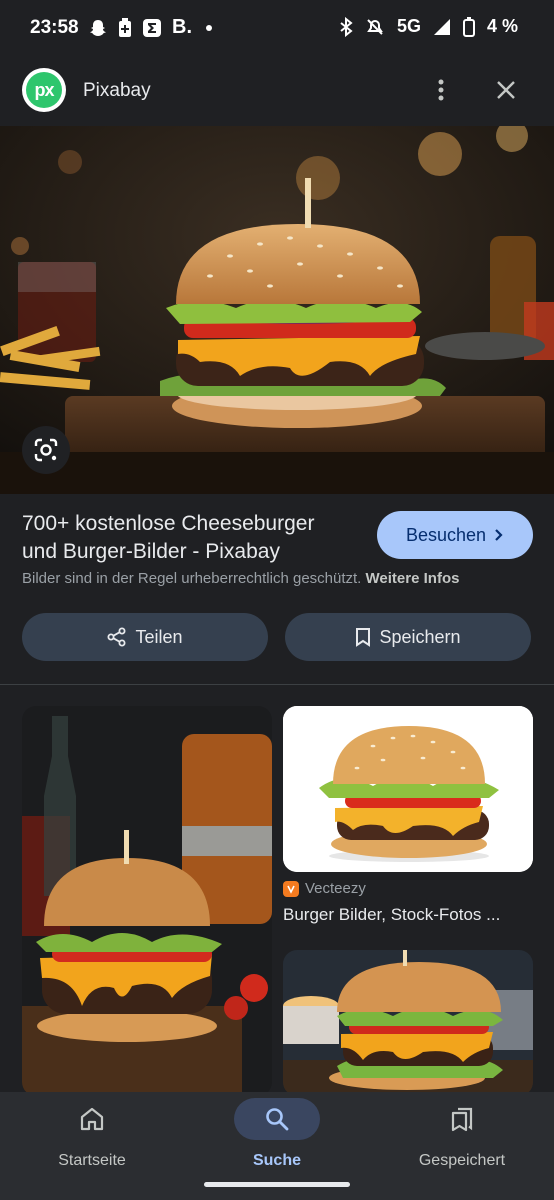 This screenshot has height=1200, width=554. I want to click on battery-icon, so click(468, 26).